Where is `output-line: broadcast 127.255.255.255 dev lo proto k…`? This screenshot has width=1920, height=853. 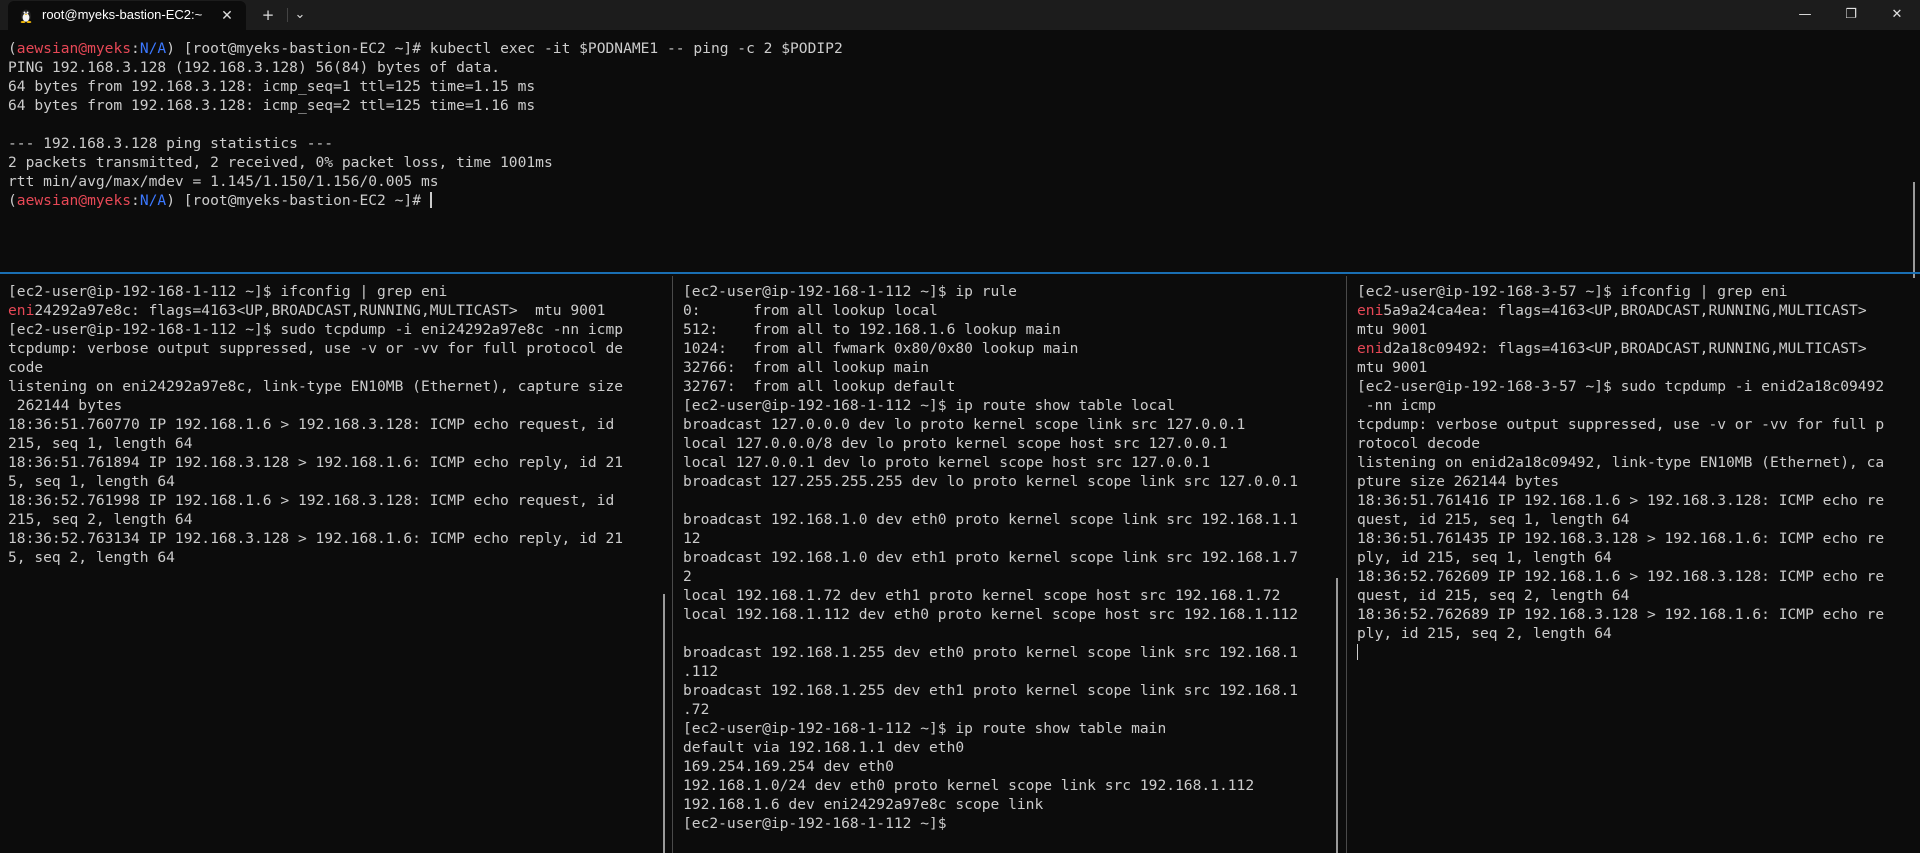 output-line: broadcast 127.255.255.255 dev lo proto k… is located at coordinates (991, 481).